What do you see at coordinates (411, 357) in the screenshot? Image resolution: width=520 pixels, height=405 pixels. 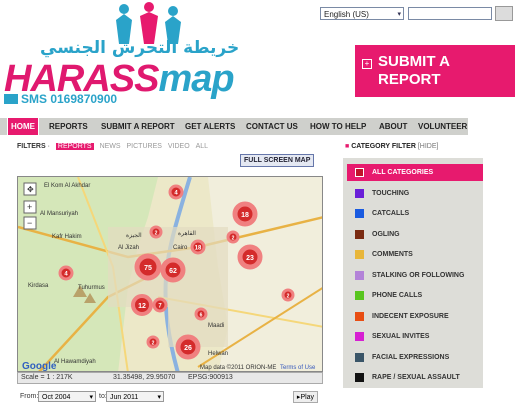 I see `category-label: FACIAL EXPRESSIONS` at bounding box center [411, 357].